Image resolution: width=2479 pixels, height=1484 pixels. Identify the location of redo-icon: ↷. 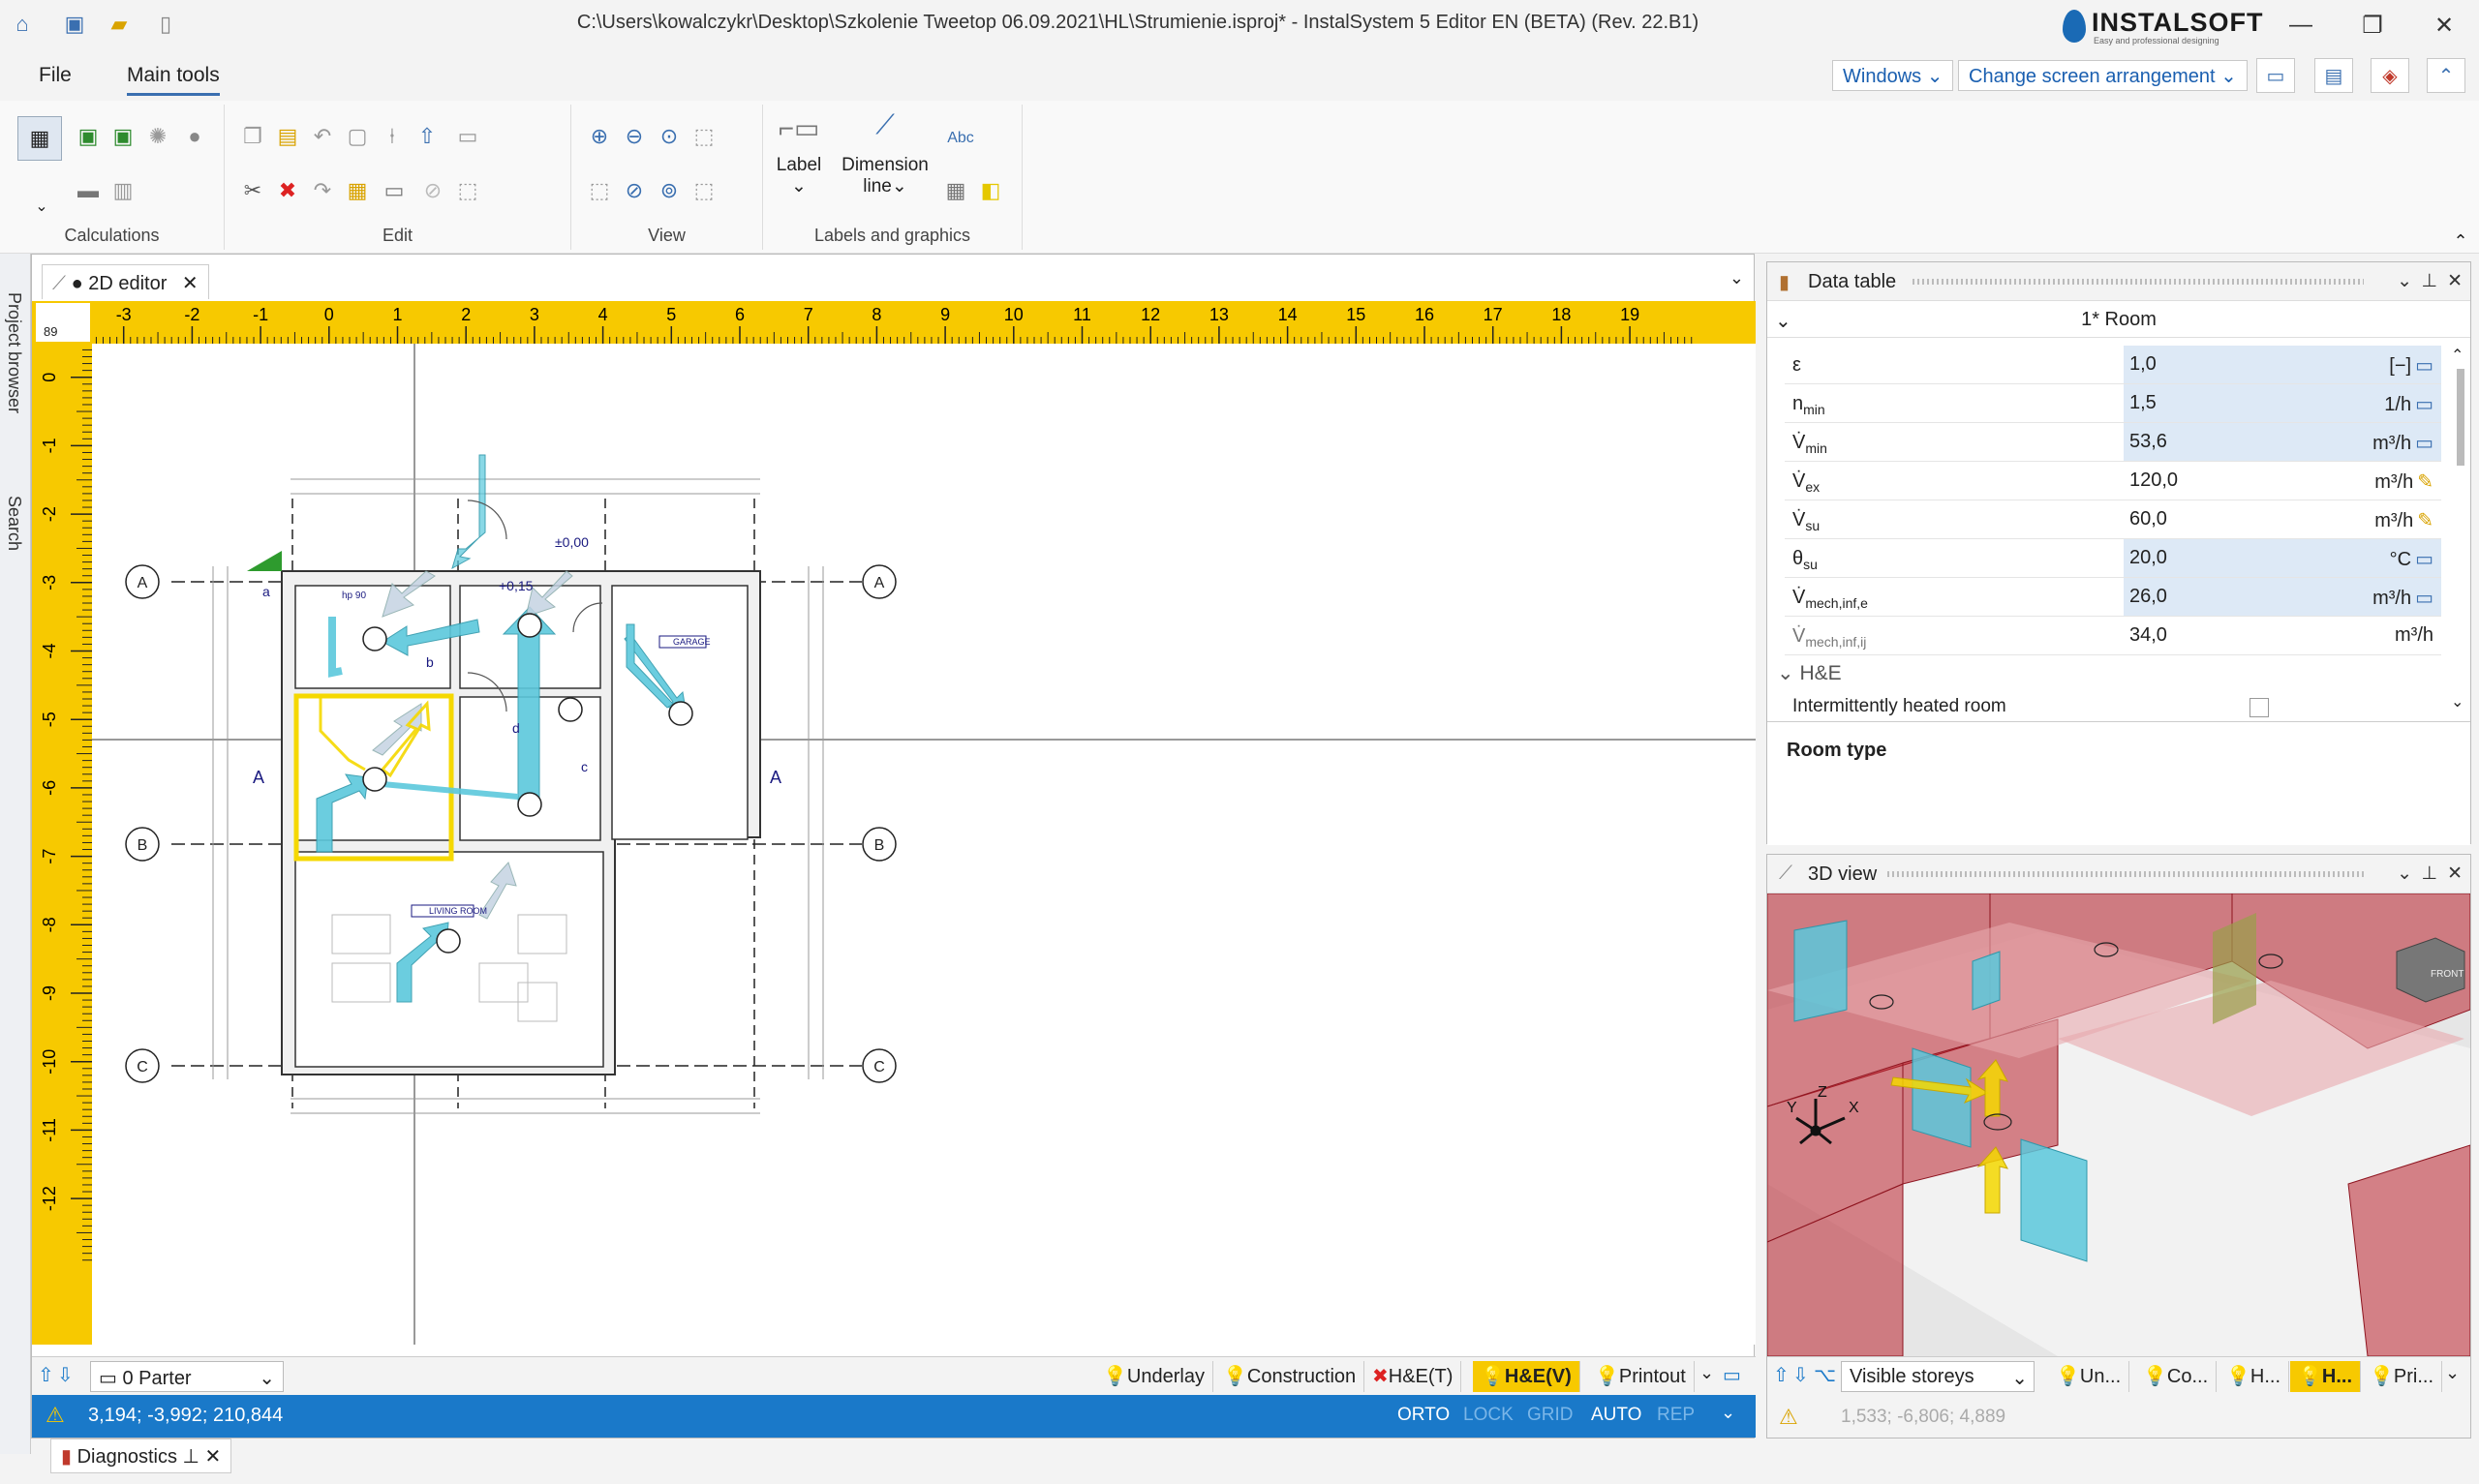
(322, 190).